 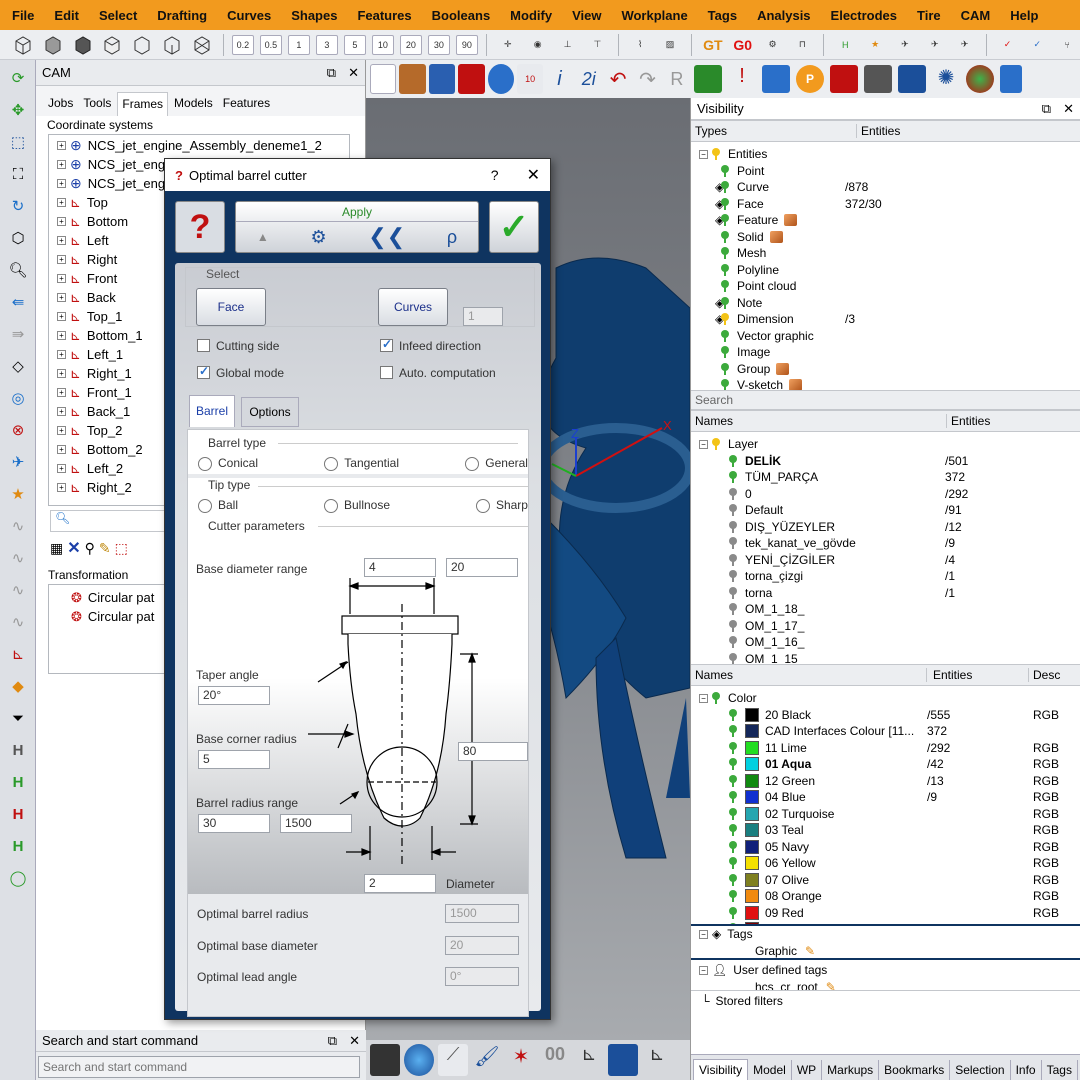 What do you see at coordinates (783, 15) in the screenshot?
I see `menu-analysis: Analysis` at bounding box center [783, 15].